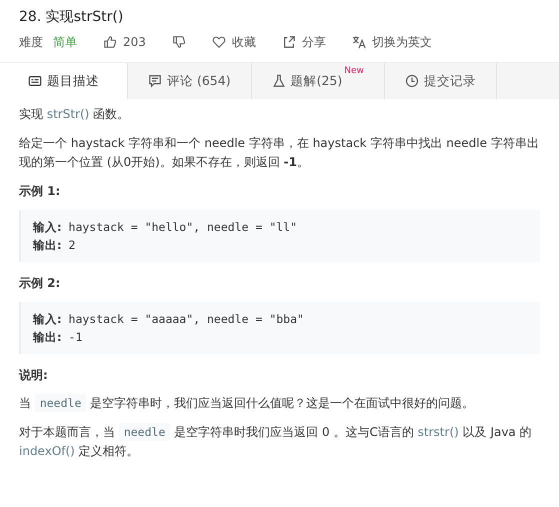  Describe the element at coordinates (234, 42) in the screenshot. I see `favorite-button: 收藏` at that location.